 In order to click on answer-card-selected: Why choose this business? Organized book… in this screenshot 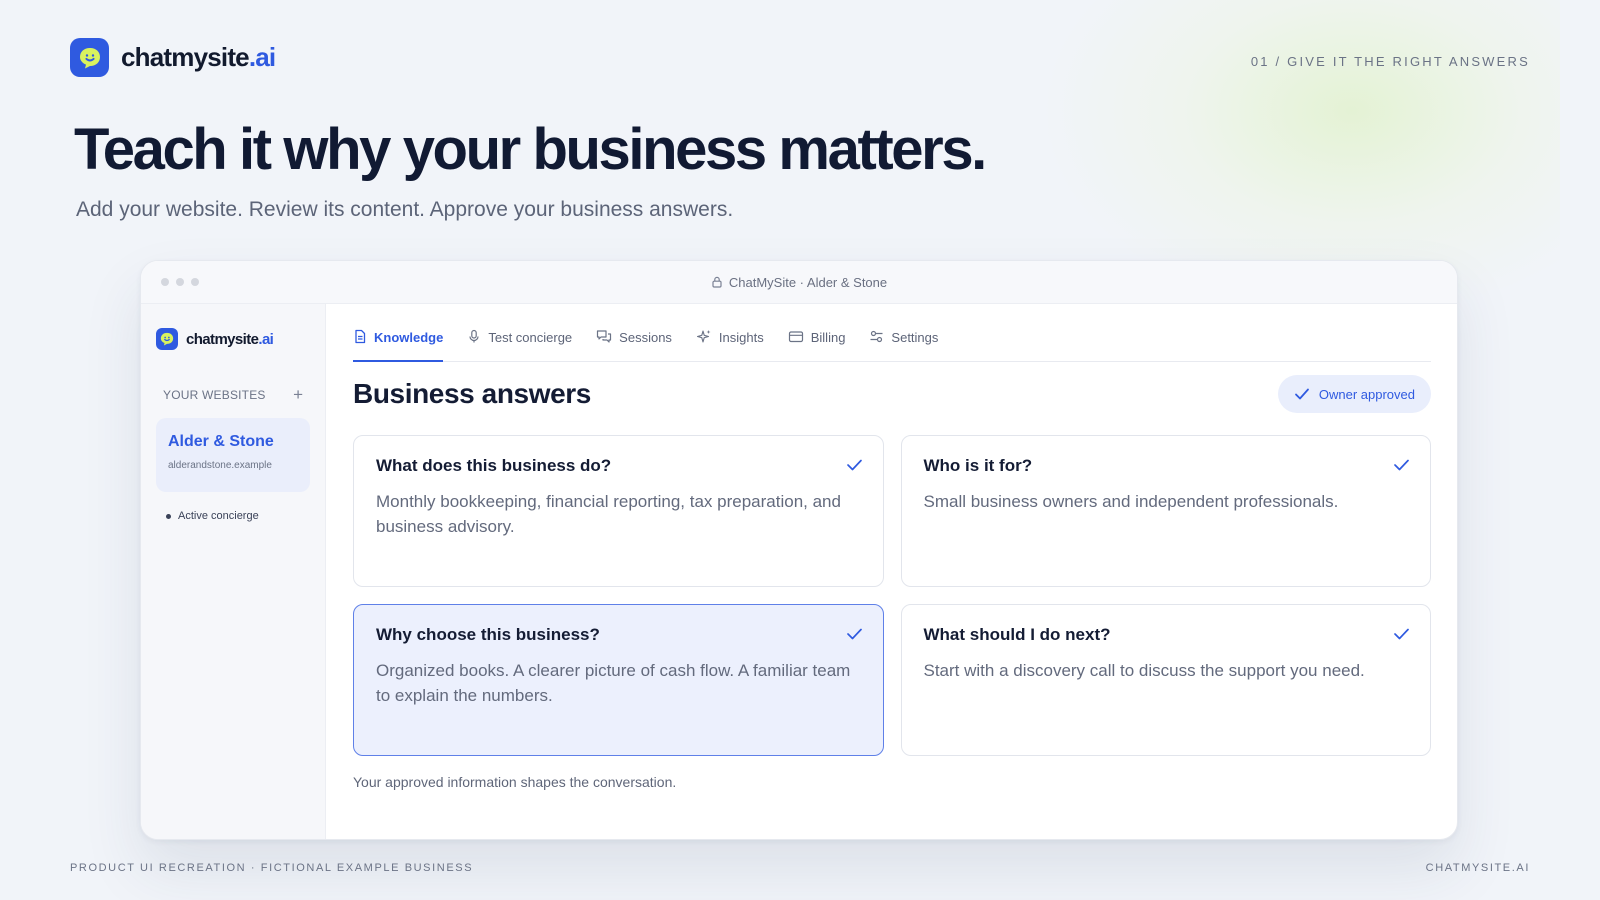, I will do `click(618, 680)`.